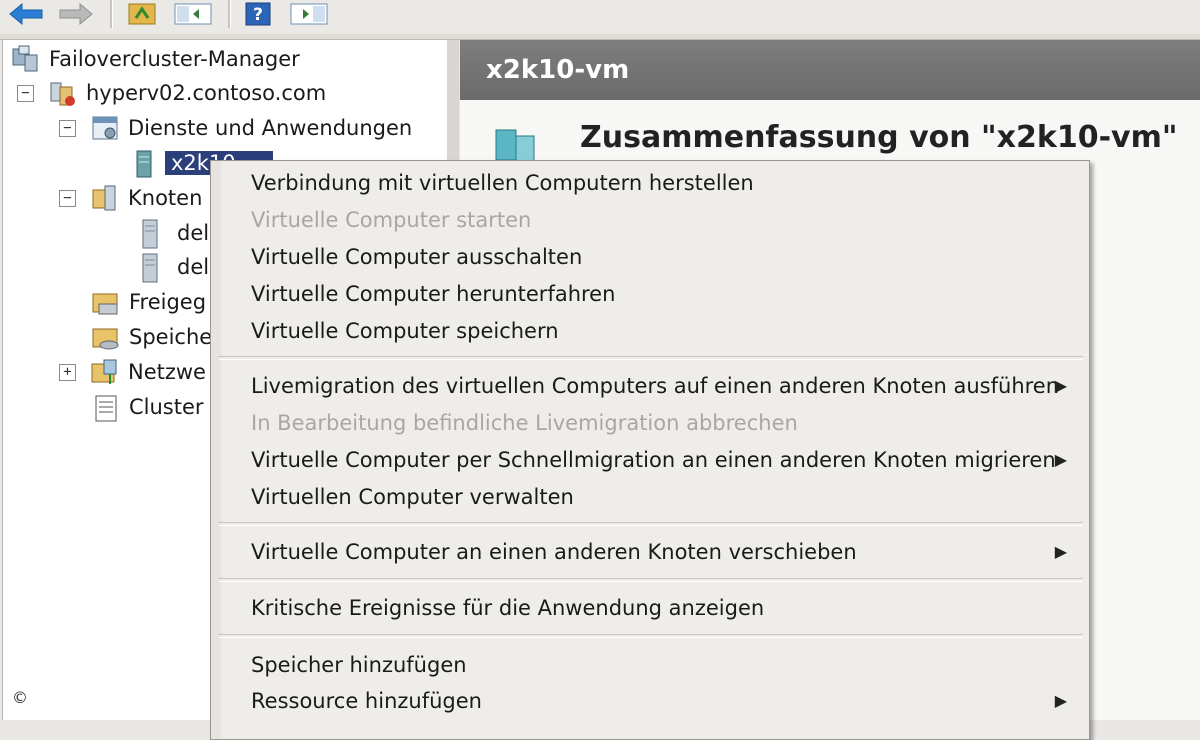 Image resolution: width=1200 pixels, height=740 pixels. Describe the element at coordinates (174, 59) in the screenshot. I see `tree-item-label: Failovercluster-Manager` at that location.